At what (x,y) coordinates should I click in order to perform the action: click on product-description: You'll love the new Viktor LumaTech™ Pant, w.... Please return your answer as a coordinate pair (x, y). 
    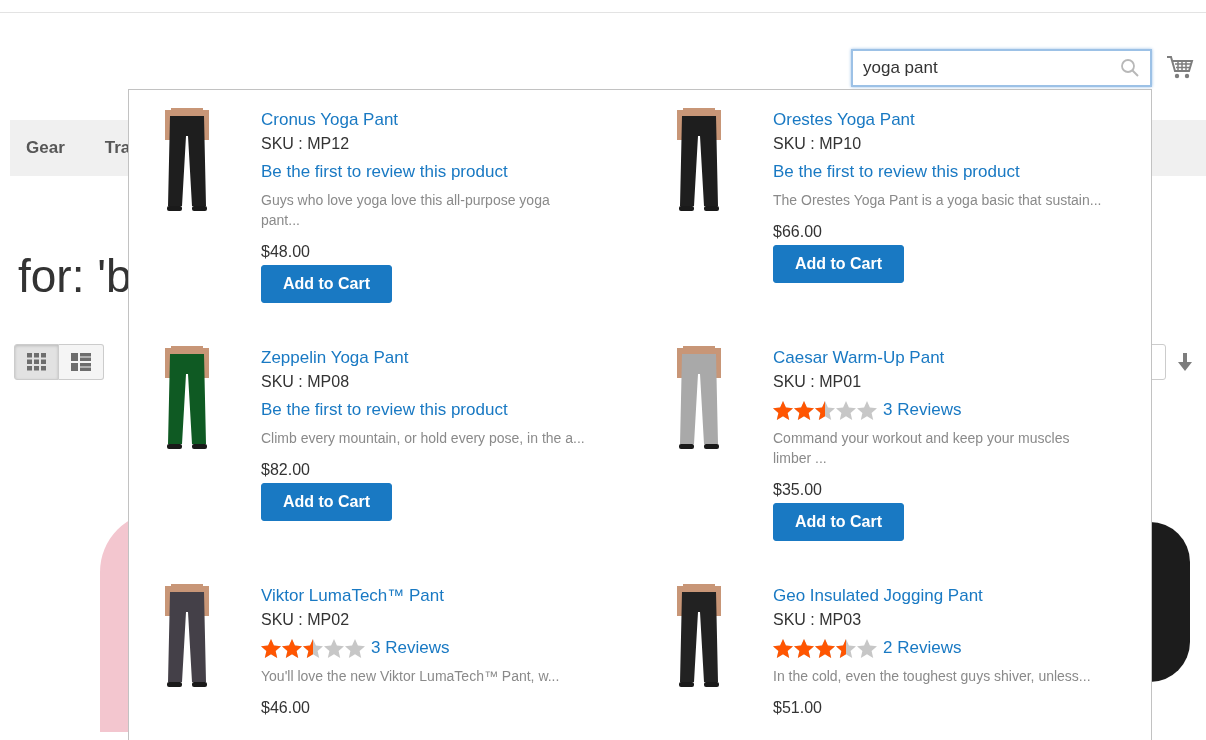
    Looking at the image, I should click on (411, 676).